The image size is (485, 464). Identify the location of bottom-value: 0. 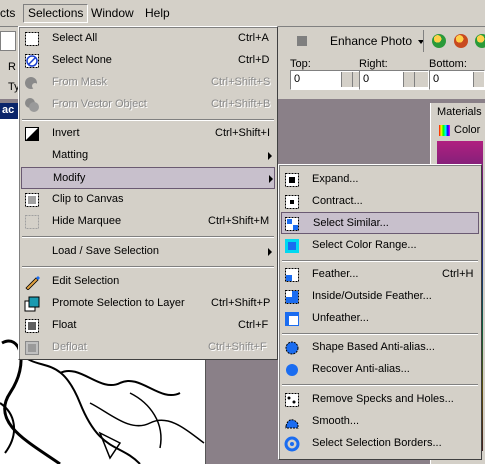
(436, 79).